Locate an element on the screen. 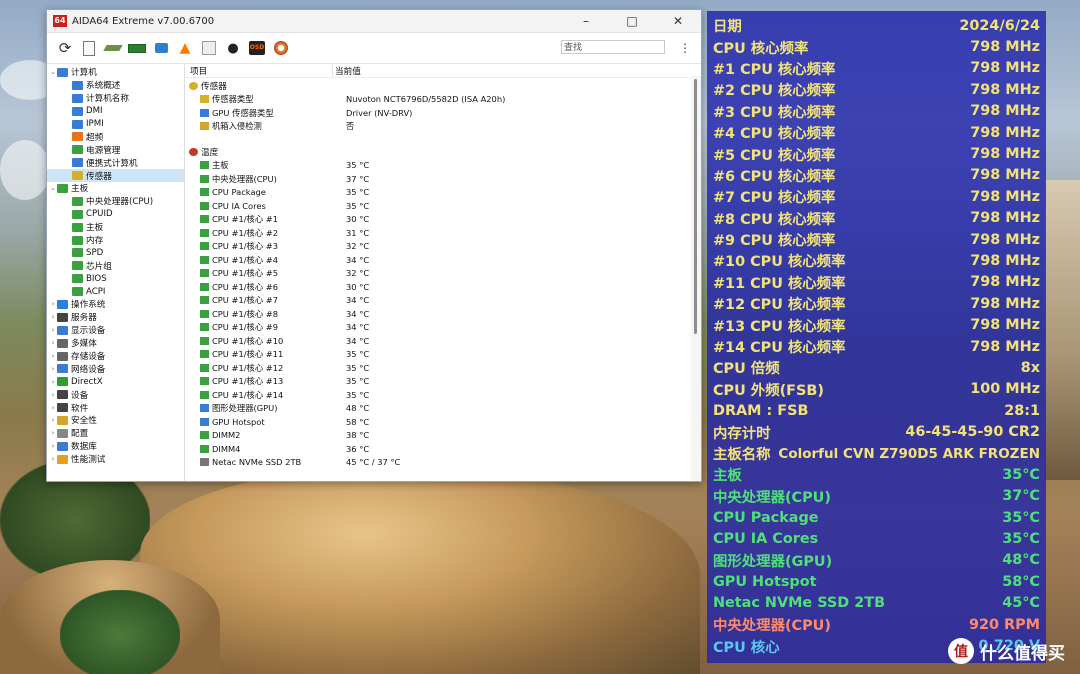 The image size is (1080, 674). list-row: 图形处理器(GPU) 48 °C is located at coordinates (438, 409).